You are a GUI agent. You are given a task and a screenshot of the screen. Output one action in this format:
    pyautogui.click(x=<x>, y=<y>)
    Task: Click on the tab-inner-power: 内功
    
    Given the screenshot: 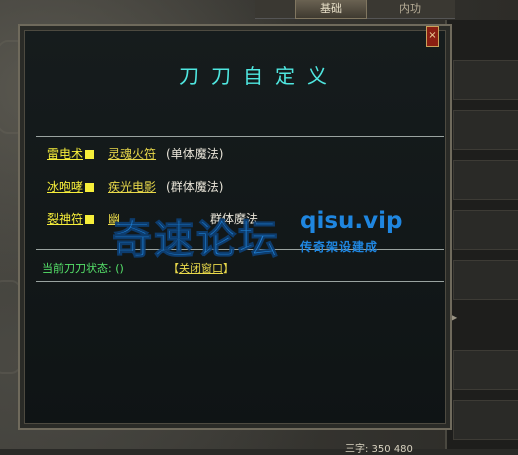 What is the action you would take?
    pyautogui.click(x=410, y=9)
    